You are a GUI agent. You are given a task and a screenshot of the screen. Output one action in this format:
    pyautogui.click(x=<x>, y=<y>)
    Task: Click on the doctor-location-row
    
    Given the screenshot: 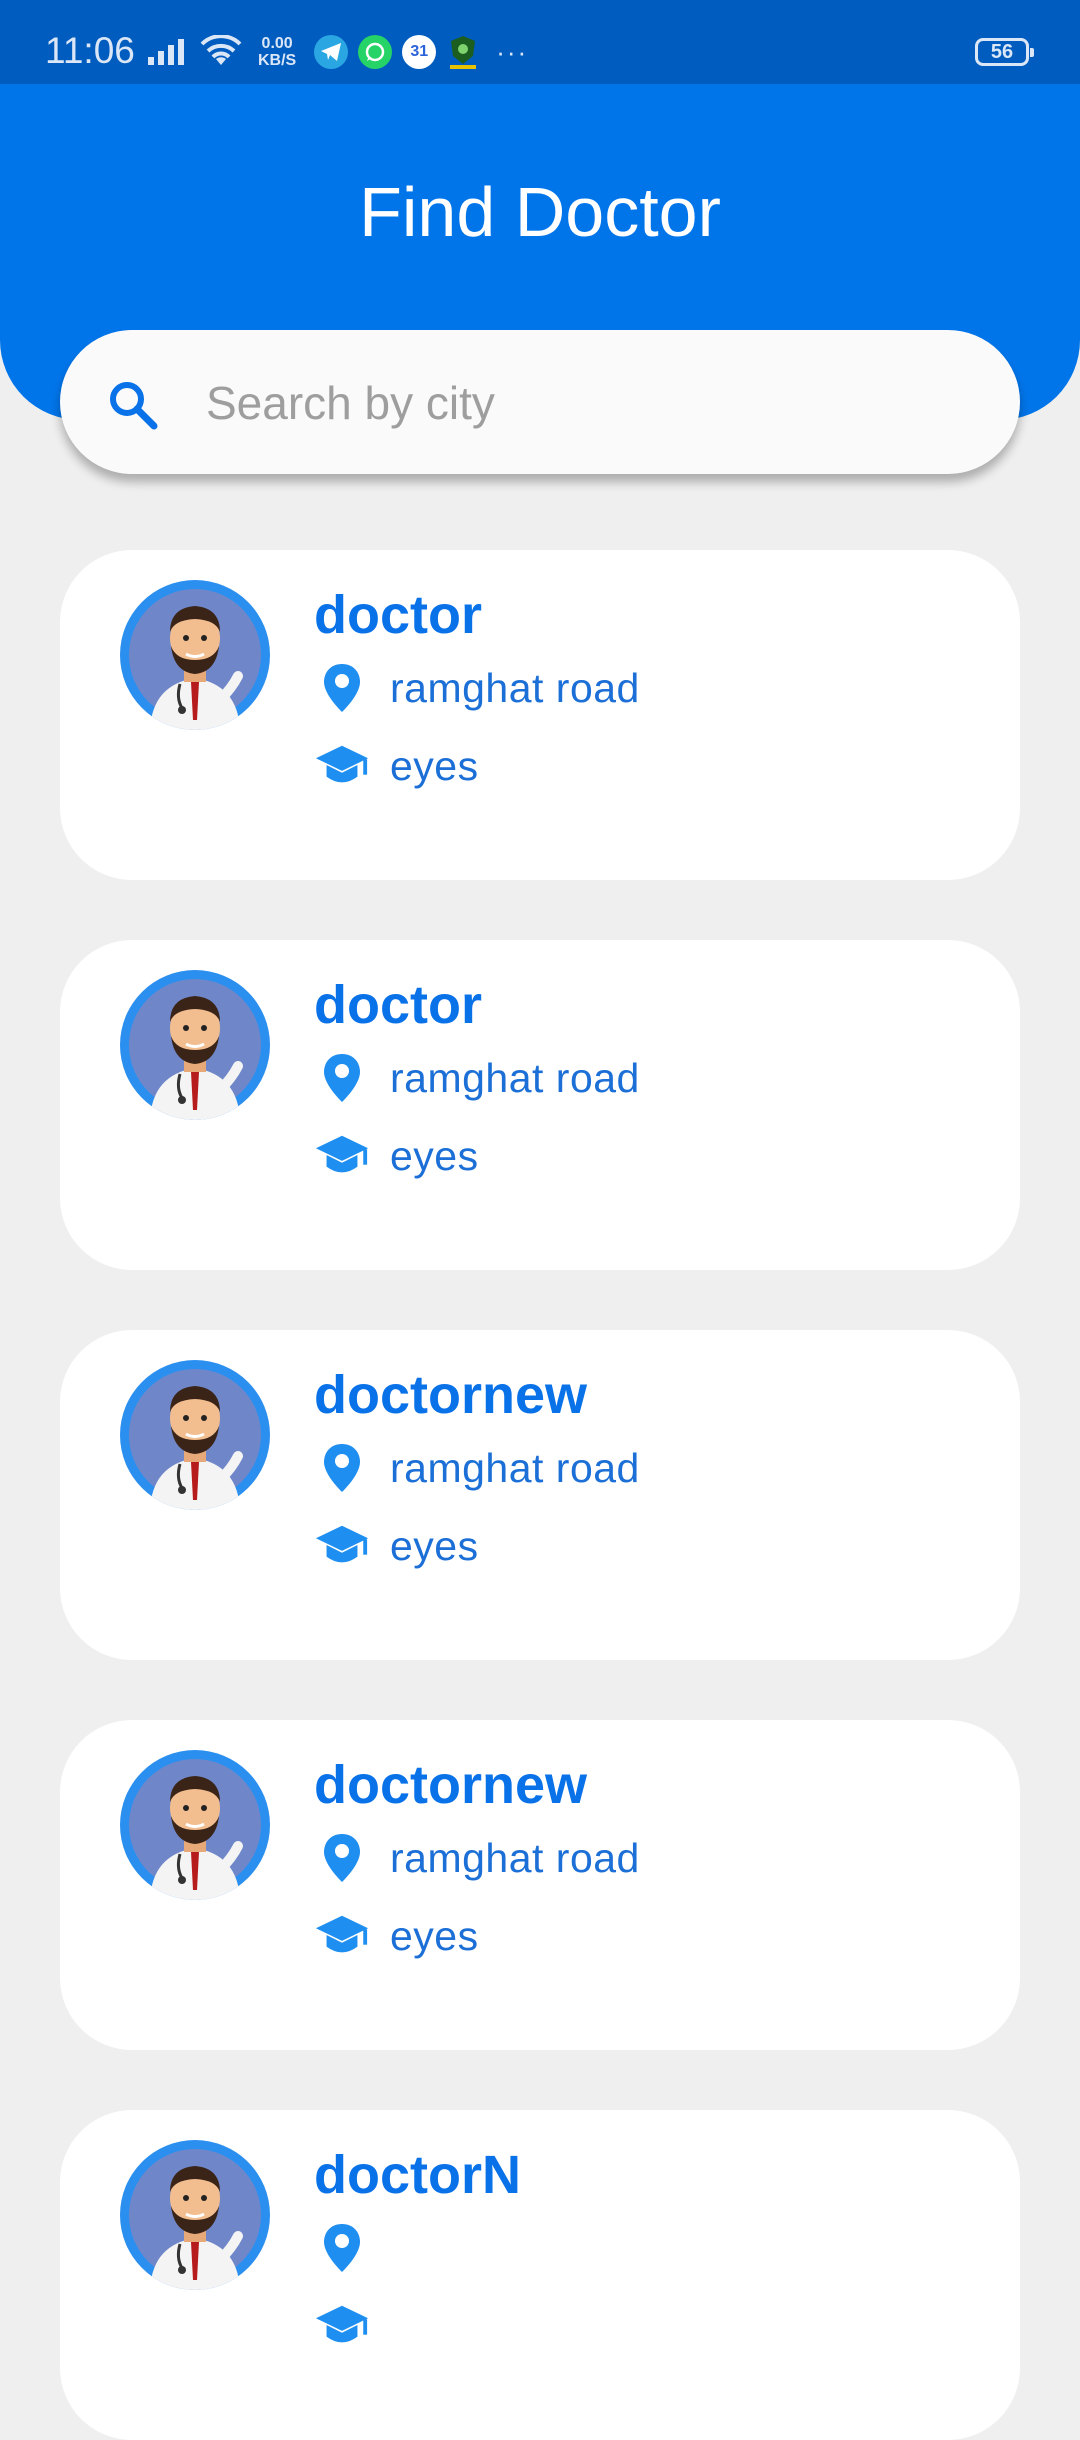 What is the action you would take?
    pyautogui.click(x=352, y=2248)
    